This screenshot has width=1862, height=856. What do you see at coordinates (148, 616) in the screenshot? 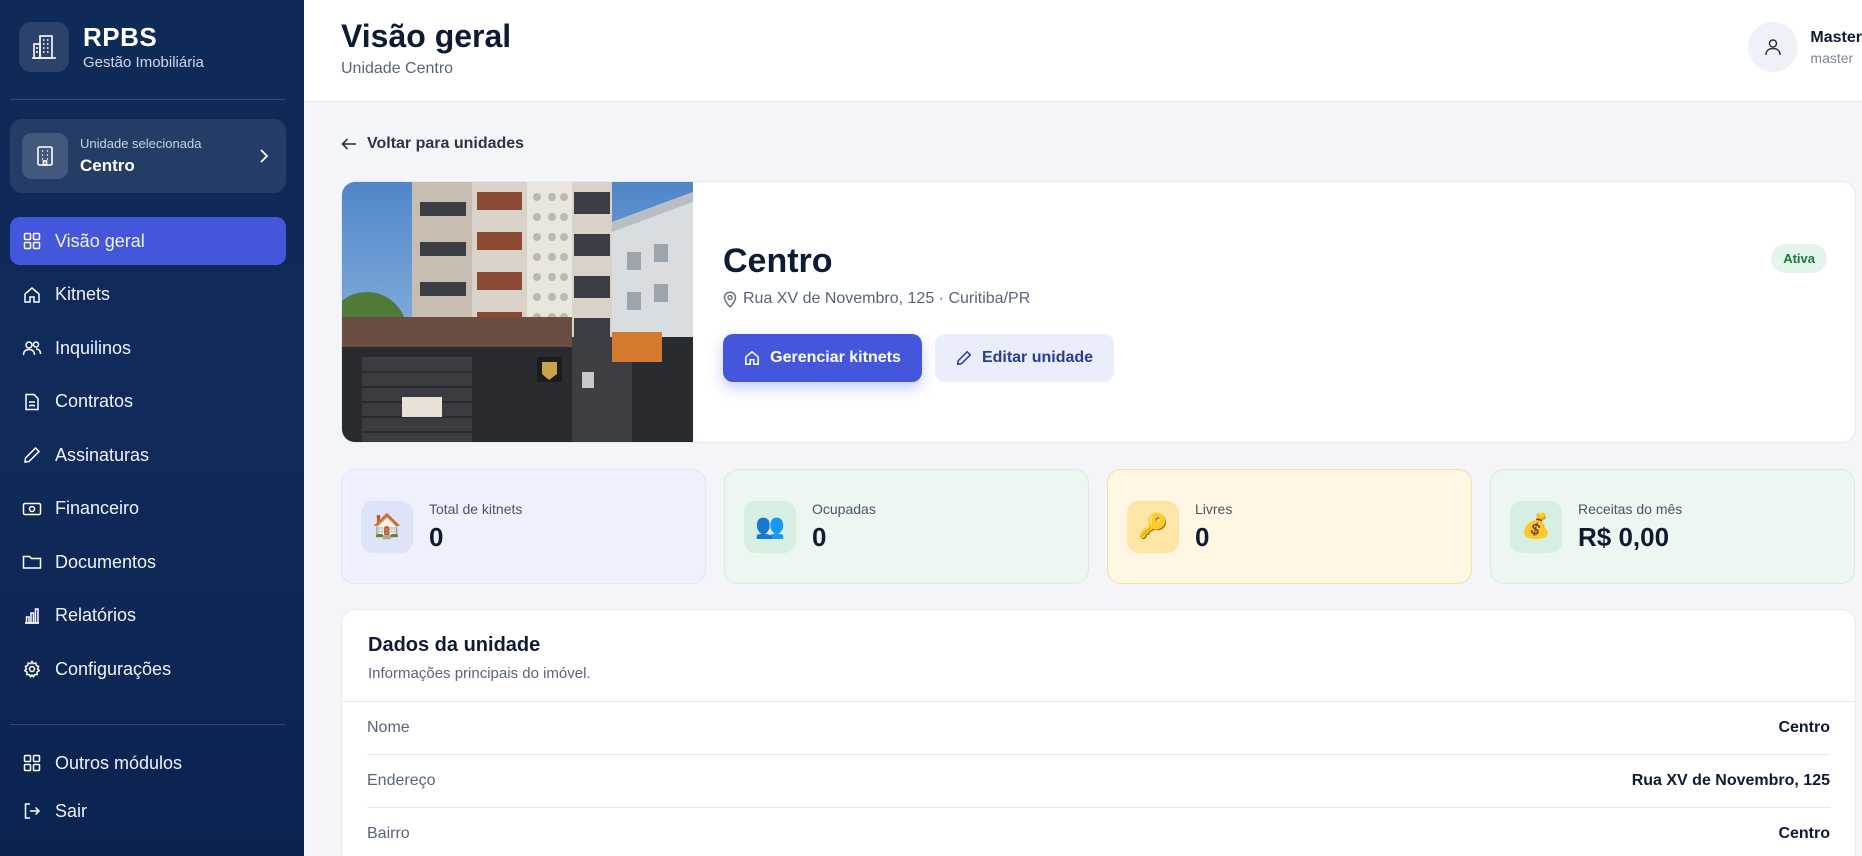
I see `sidebar-item-relatorios: Relatórios` at bounding box center [148, 616].